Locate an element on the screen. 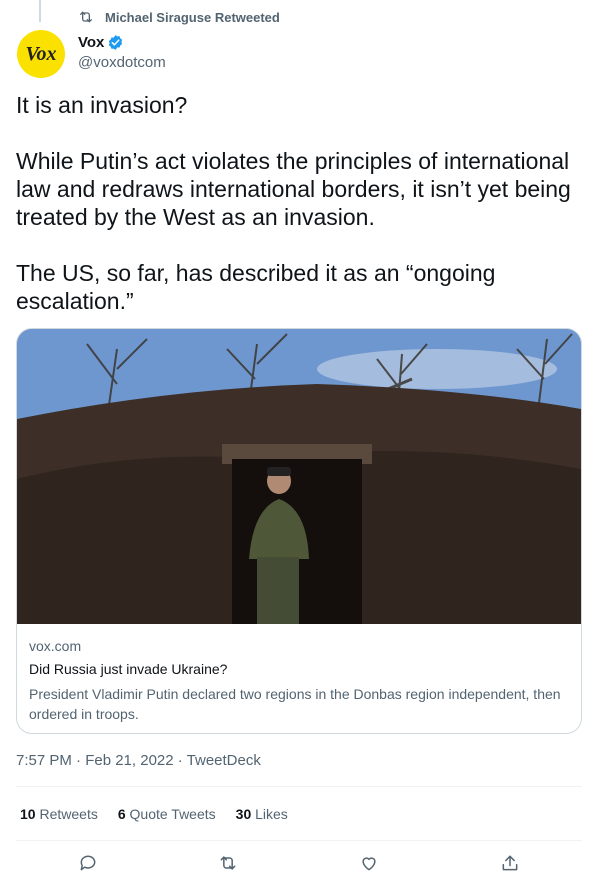  card-domain: vox.com is located at coordinates (55, 646).